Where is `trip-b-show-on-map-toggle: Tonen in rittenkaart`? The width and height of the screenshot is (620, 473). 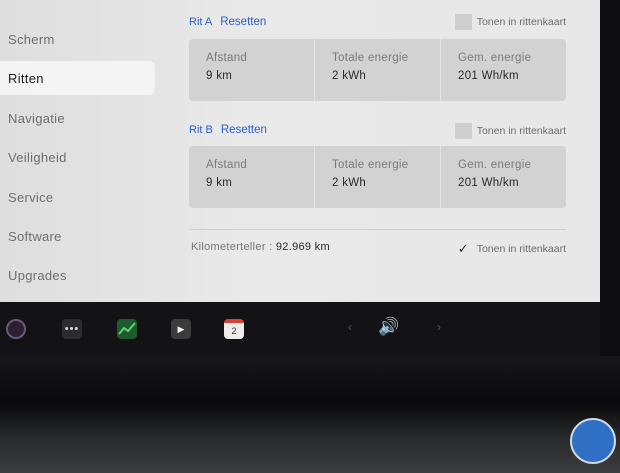
trip-b-show-on-map-toggle: Tonen in rittenkaart is located at coordinates (510, 131).